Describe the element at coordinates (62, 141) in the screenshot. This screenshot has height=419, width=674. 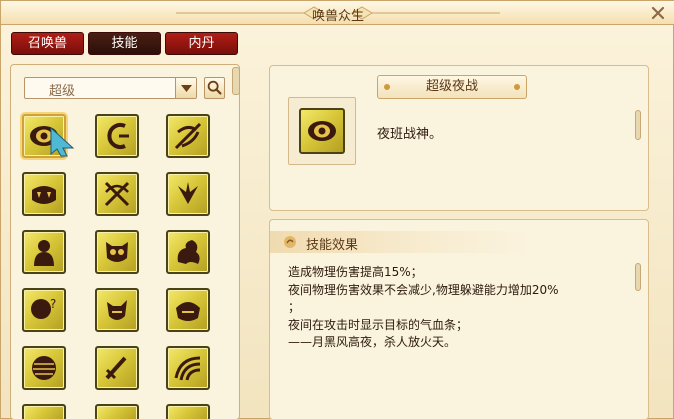
I see `pointer-cursor-icon` at that location.